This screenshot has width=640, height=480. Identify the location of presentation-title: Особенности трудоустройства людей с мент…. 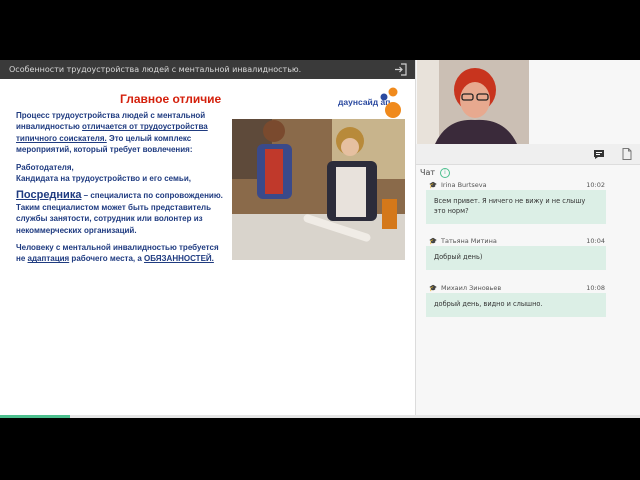
(155, 69).